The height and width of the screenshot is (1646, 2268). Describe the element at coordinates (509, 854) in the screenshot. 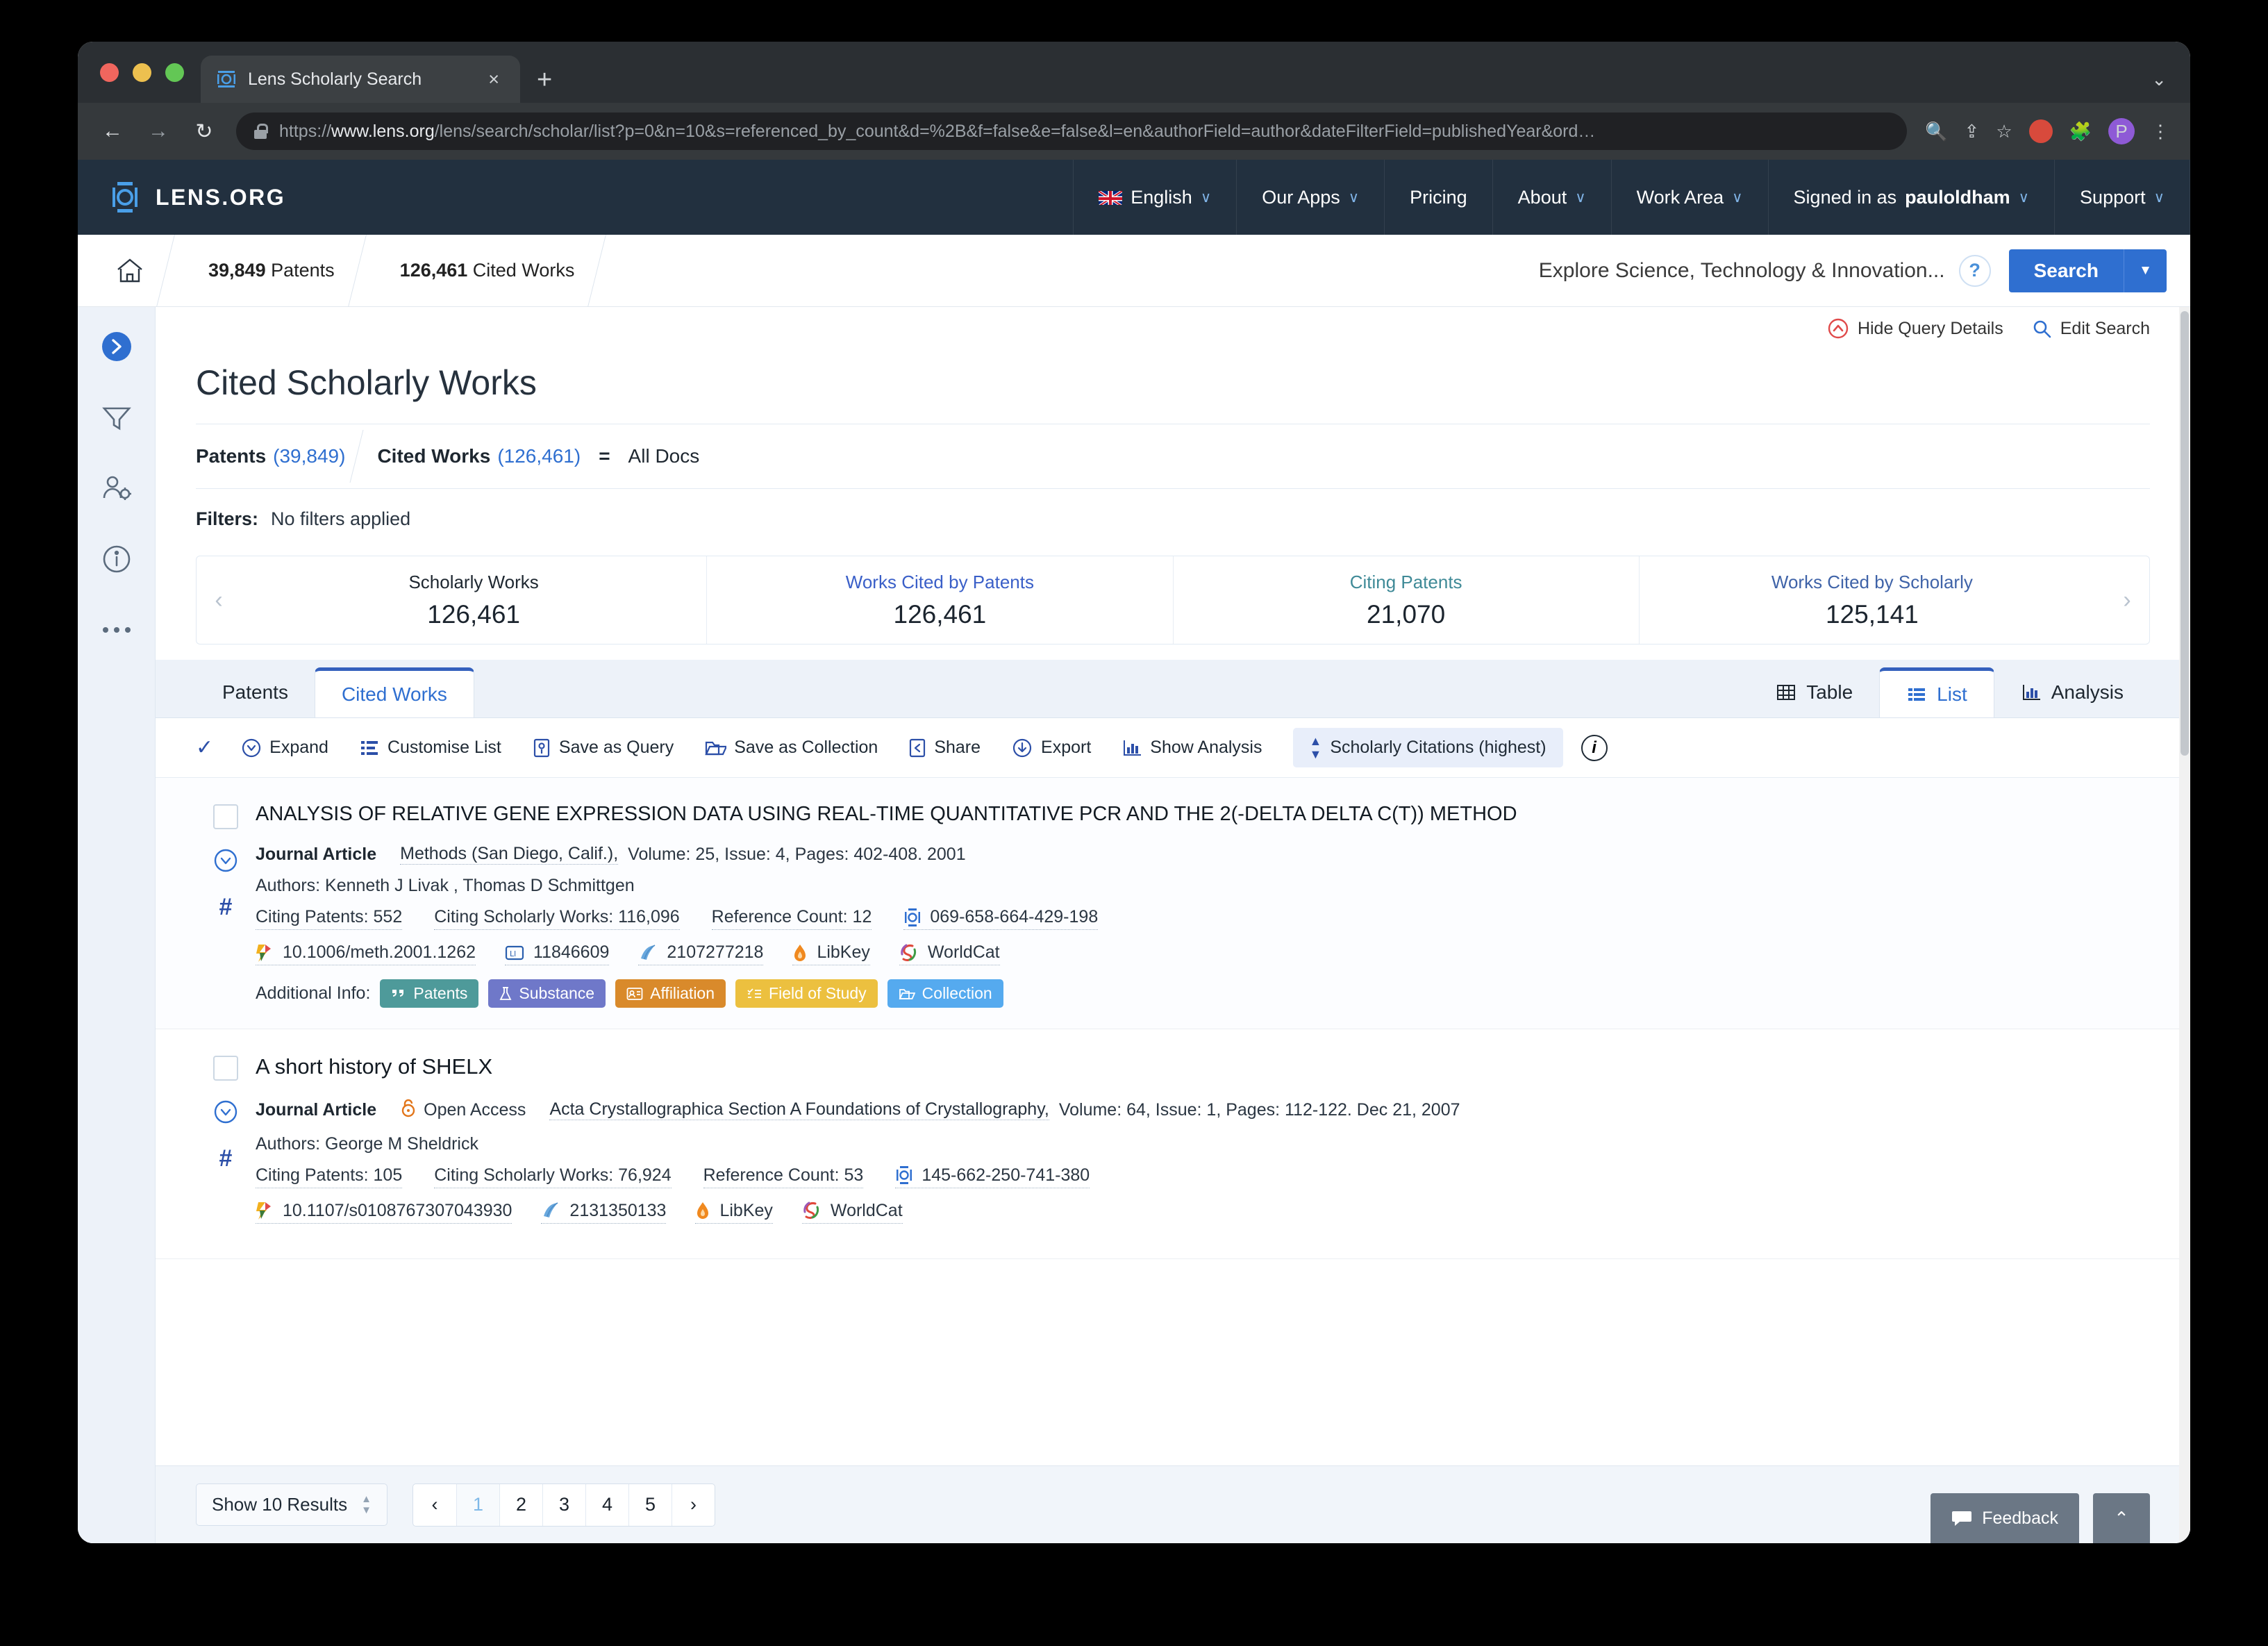

I see `result-journal: Methods (San Diego, Calif.),` at that location.